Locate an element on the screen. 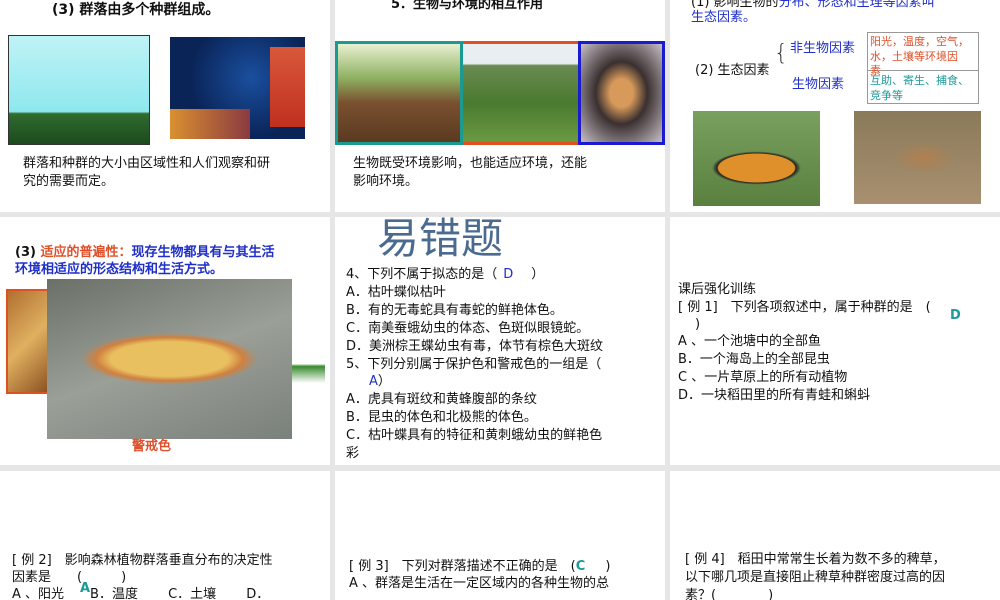  question-text: 以下哪几项是直接阻止稗草种群密度过高的因 is located at coordinates (815, 577).